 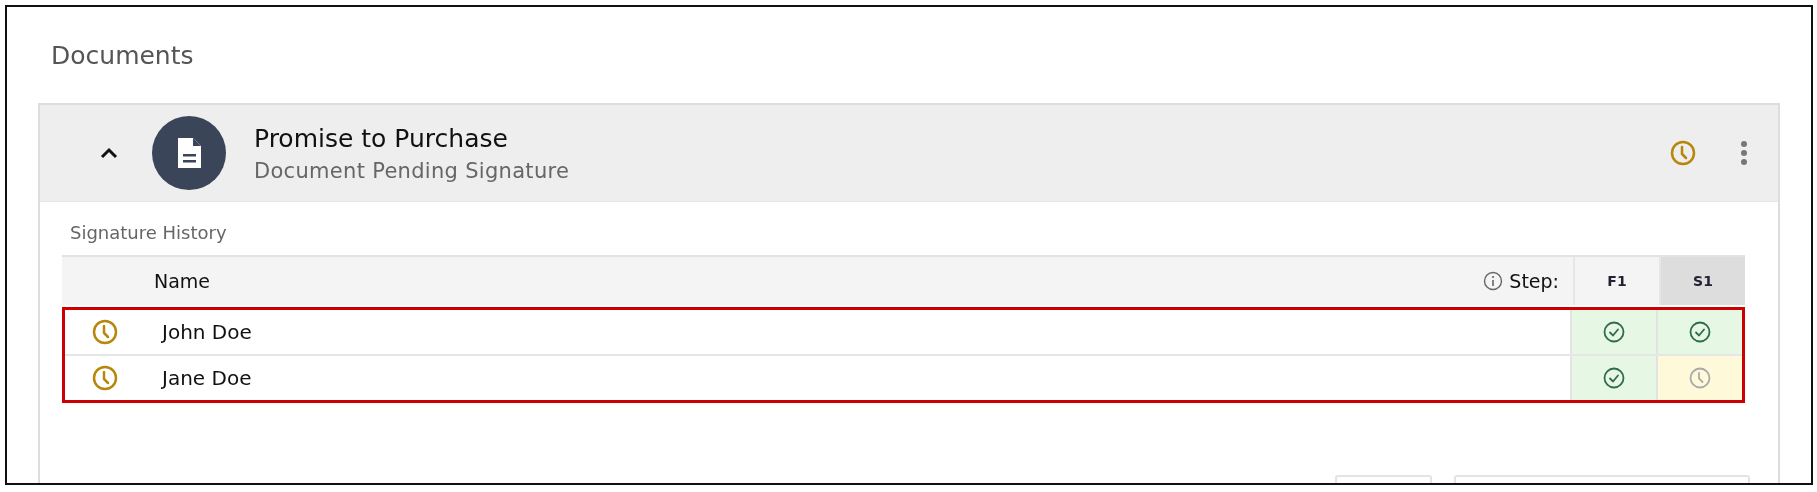 I want to click on document-title: Promise to Purchase, so click(x=381, y=138).